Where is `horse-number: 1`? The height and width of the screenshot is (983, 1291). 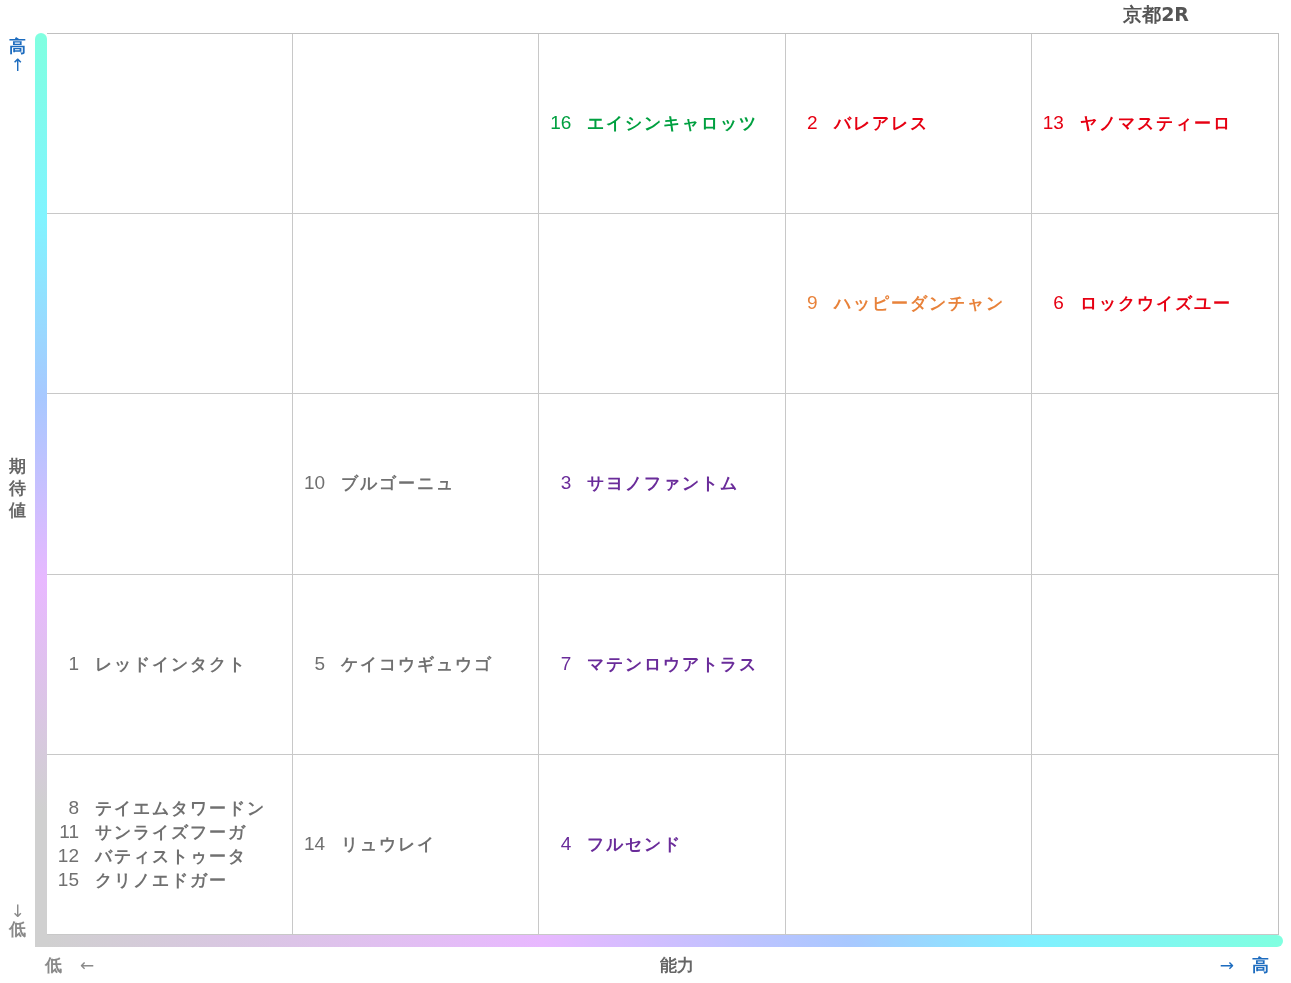 horse-number: 1 is located at coordinates (73, 663).